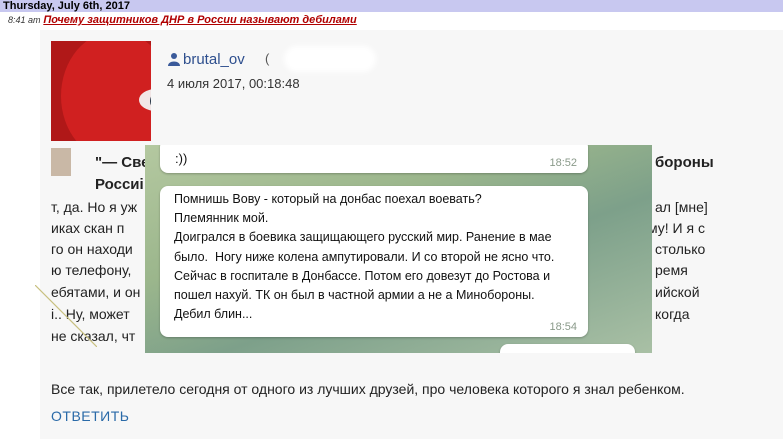  I want to click on bg-text-left: иках скан п, so click(88, 228).